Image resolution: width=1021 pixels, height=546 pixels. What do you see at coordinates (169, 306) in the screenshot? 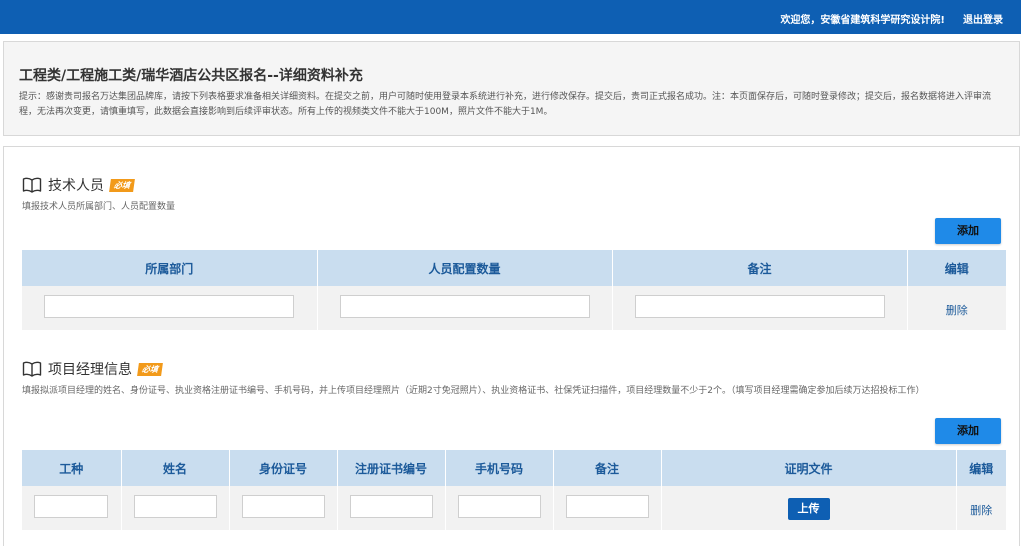
I see `department-input` at bounding box center [169, 306].